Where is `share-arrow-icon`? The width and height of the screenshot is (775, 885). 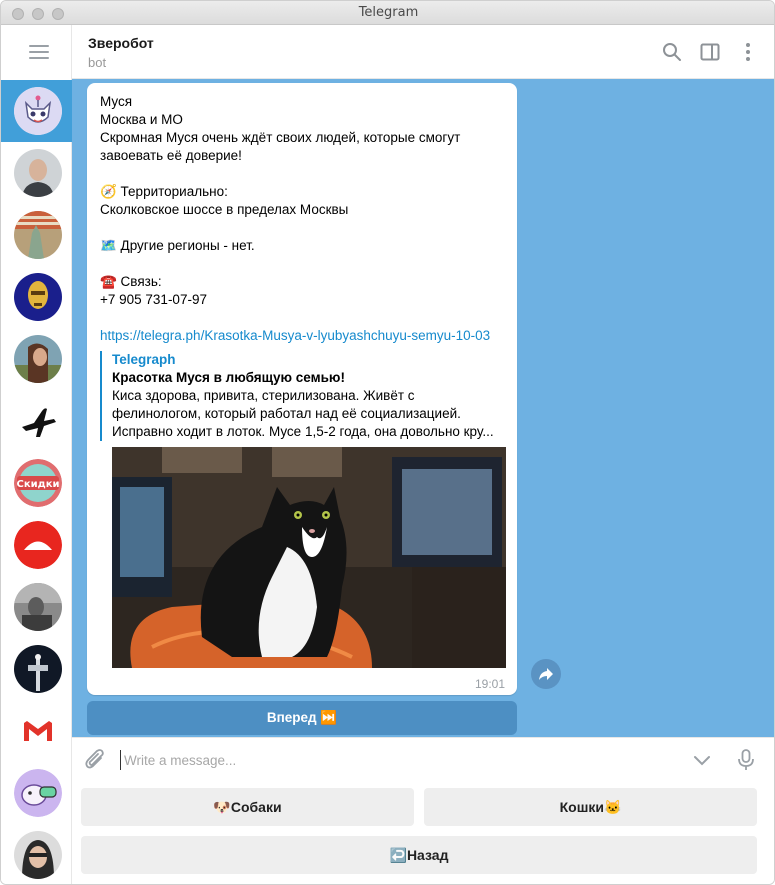
share-arrow-icon is located at coordinates (546, 674).